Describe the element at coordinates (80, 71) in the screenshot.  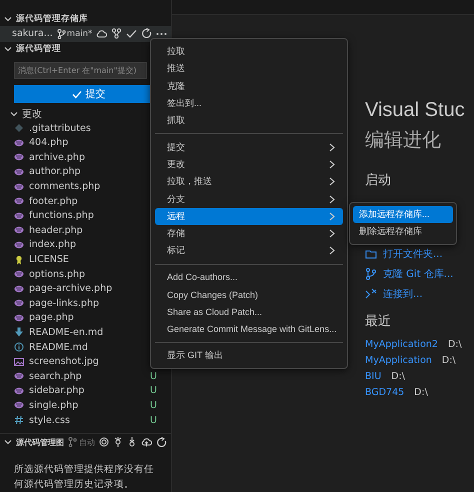
I see `message-field: 消息(Ctrl+Enter 在"main"提交)` at that location.